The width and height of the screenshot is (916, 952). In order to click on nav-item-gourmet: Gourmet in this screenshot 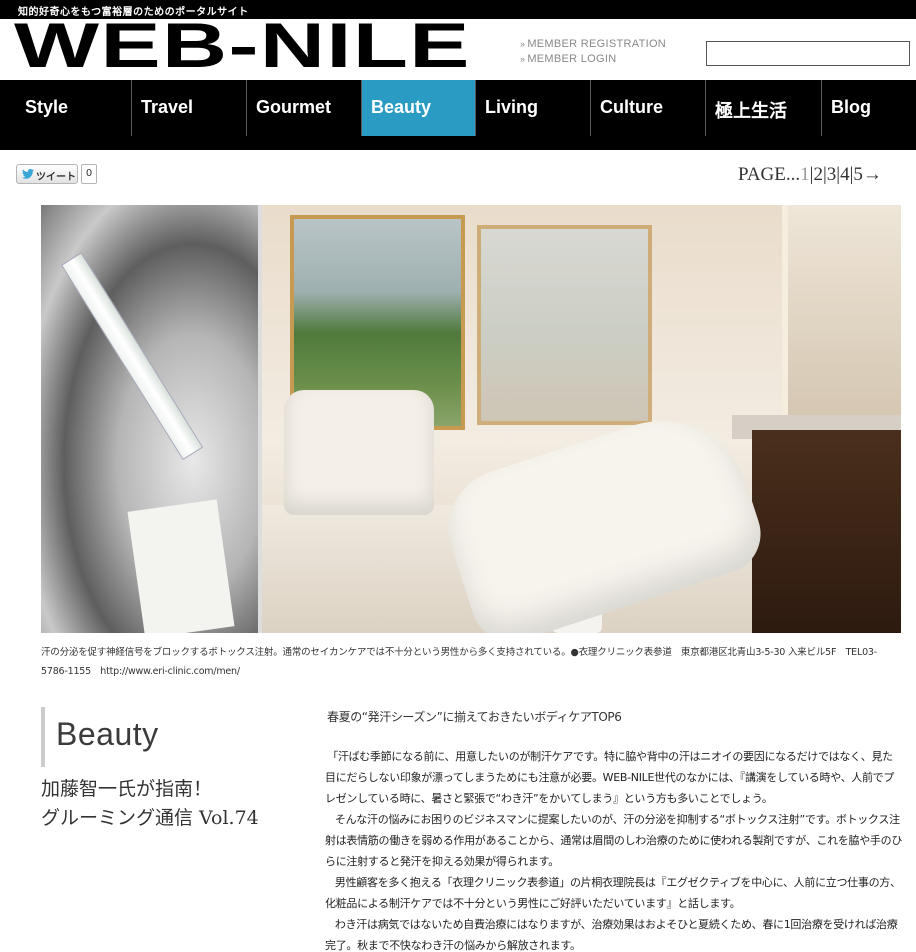, I will do `click(304, 108)`.